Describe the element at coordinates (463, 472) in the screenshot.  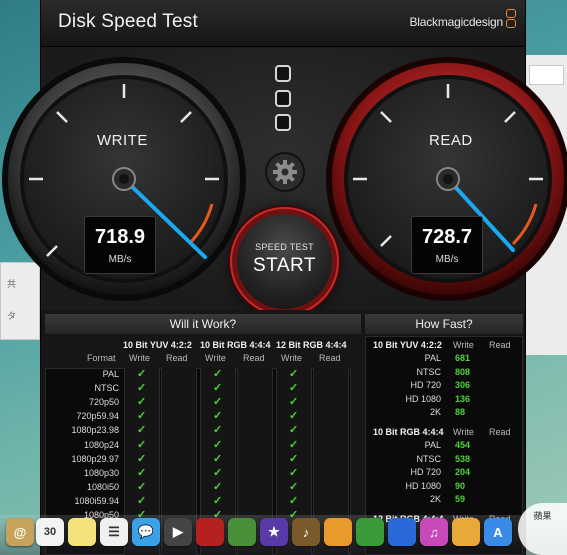
I see `how-fast-value: 204` at that location.